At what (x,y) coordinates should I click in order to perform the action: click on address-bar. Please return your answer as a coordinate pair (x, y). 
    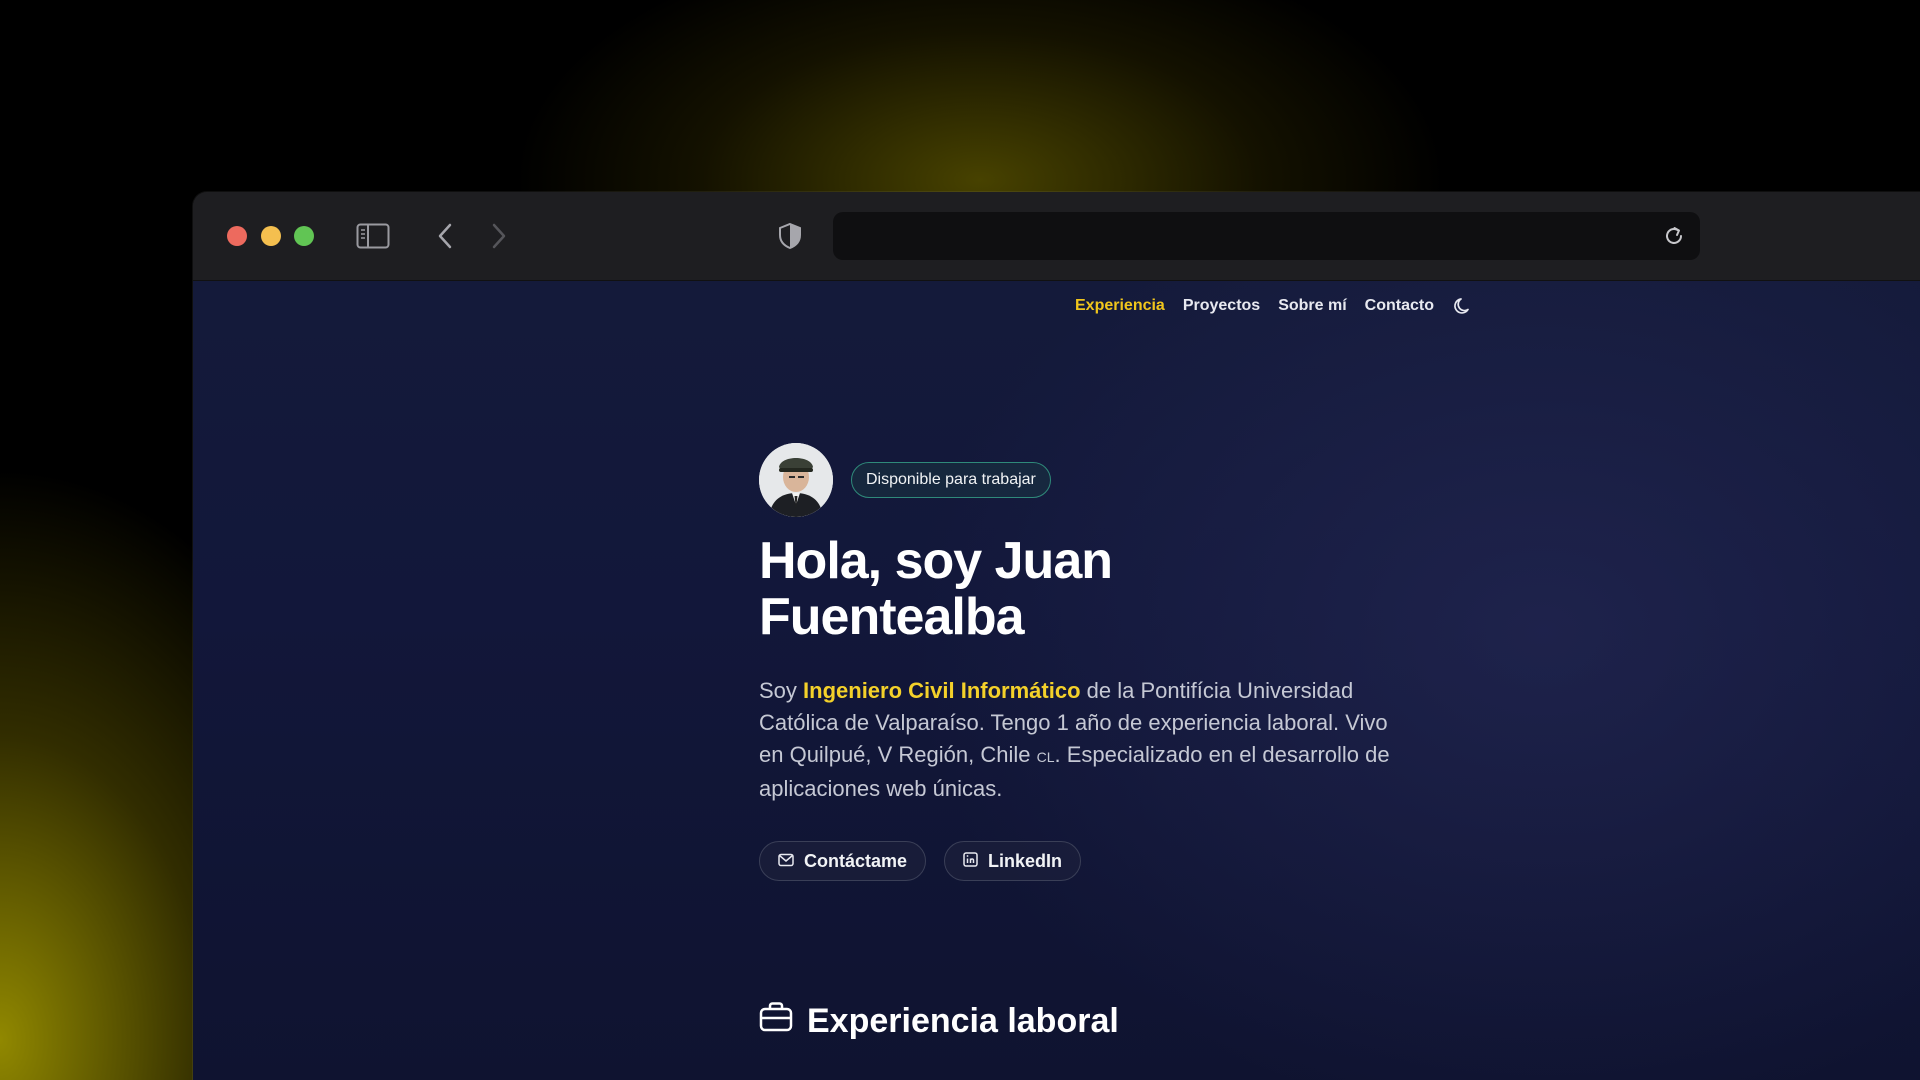
    Looking at the image, I should click on (1266, 236).